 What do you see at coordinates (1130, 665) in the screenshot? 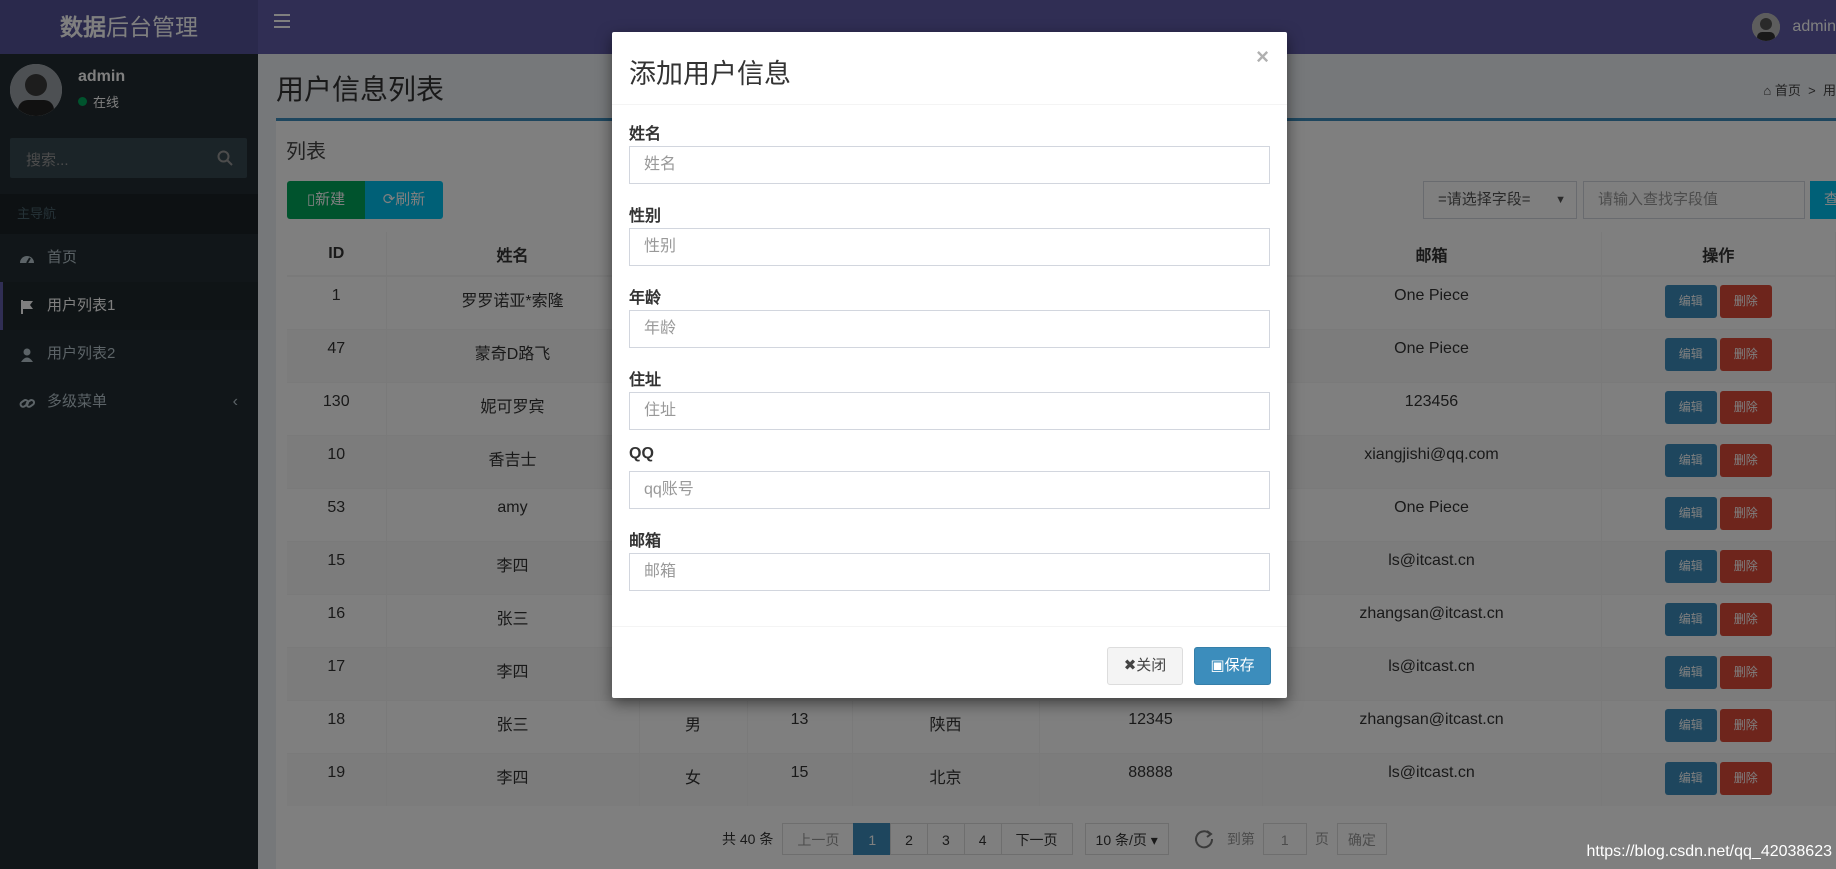
I see `remove-icon: ✖` at bounding box center [1130, 665].